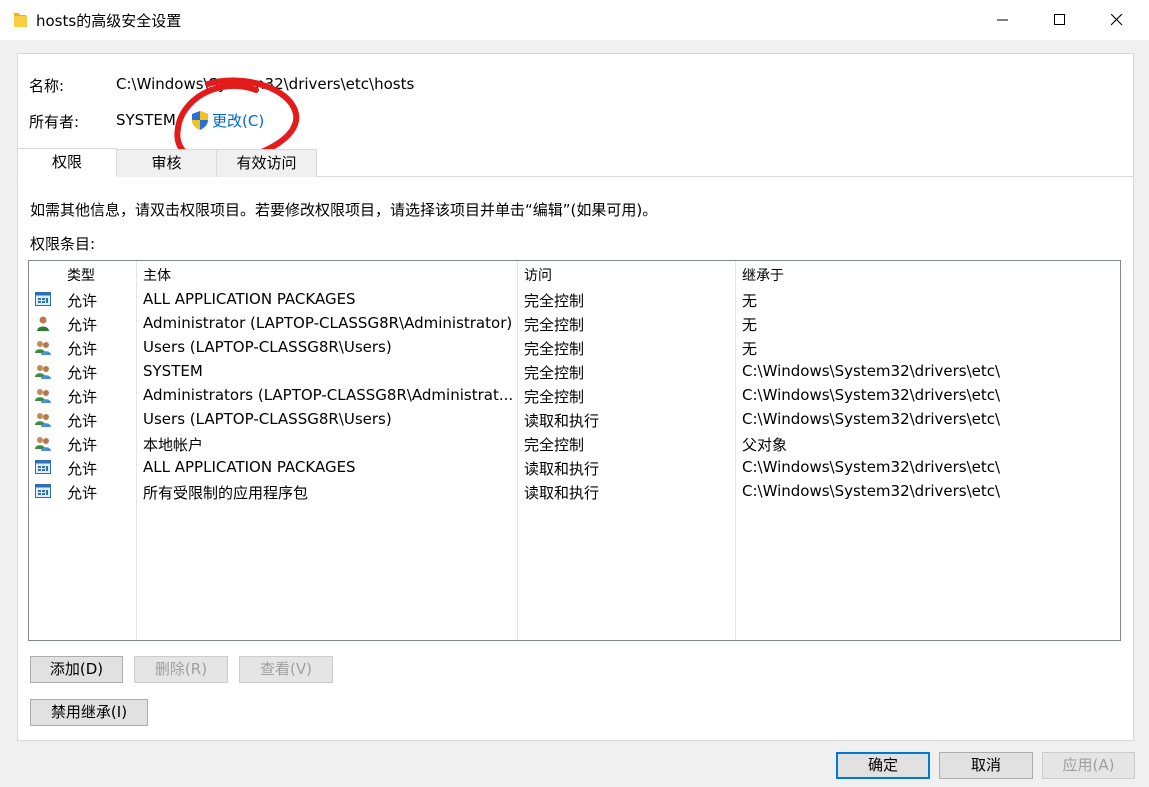 The height and width of the screenshot is (787, 1149). I want to click on tab-auditing: 审核, so click(166, 163).